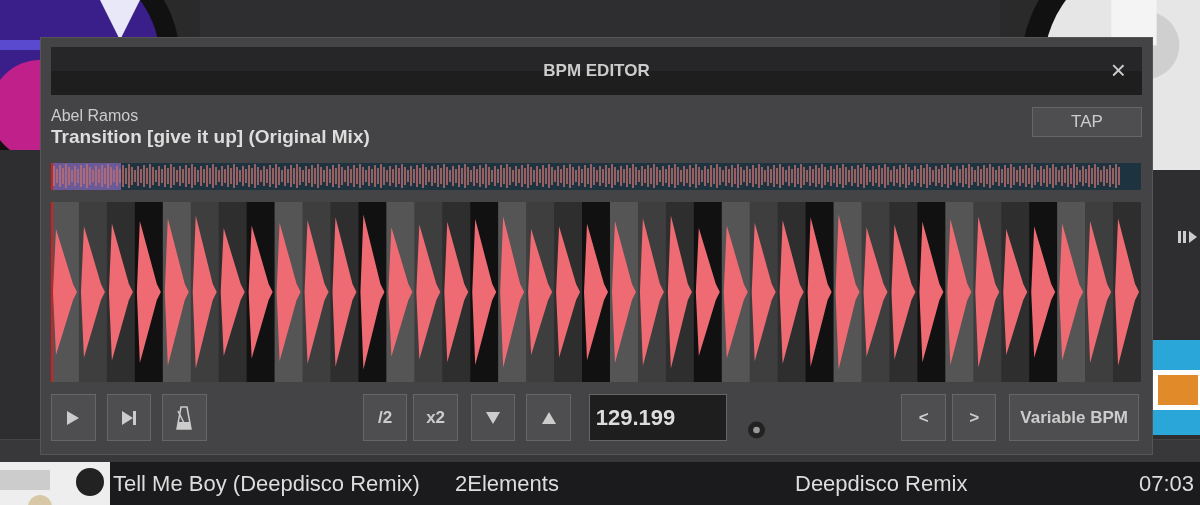 Image resolution: width=1200 pixels, height=505 pixels. I want to click on metronome-button, so click(184, 417).